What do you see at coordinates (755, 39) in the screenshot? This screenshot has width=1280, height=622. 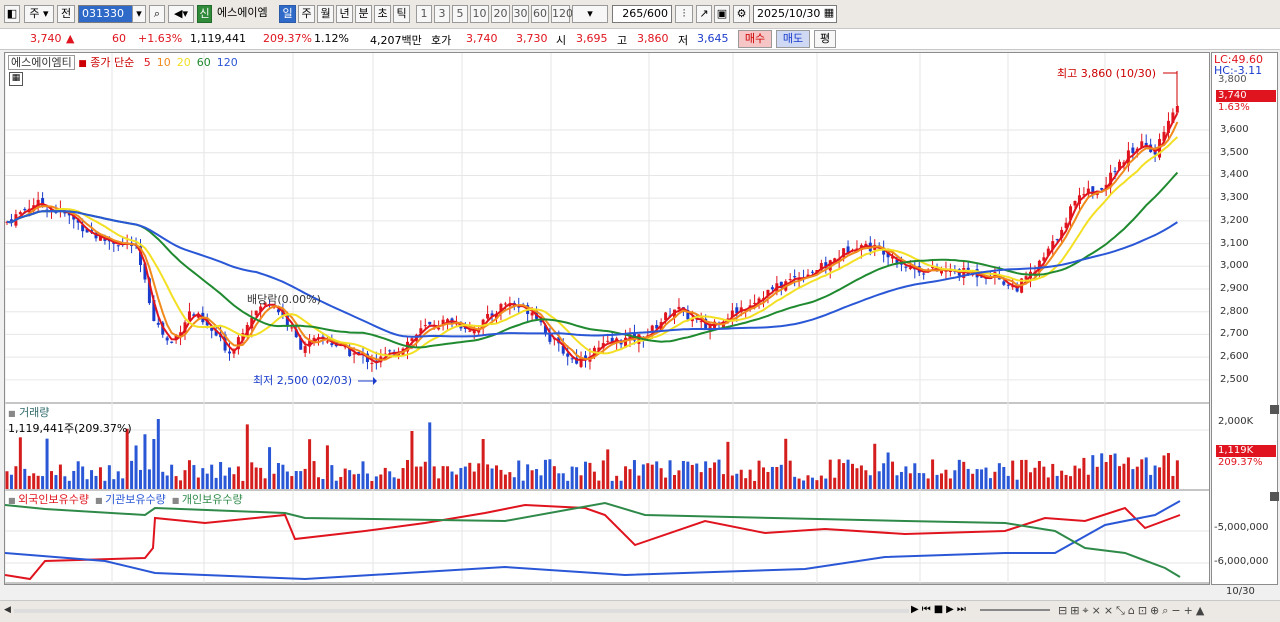 I see `buy-button: 매수` at bounding box center [755, 39].